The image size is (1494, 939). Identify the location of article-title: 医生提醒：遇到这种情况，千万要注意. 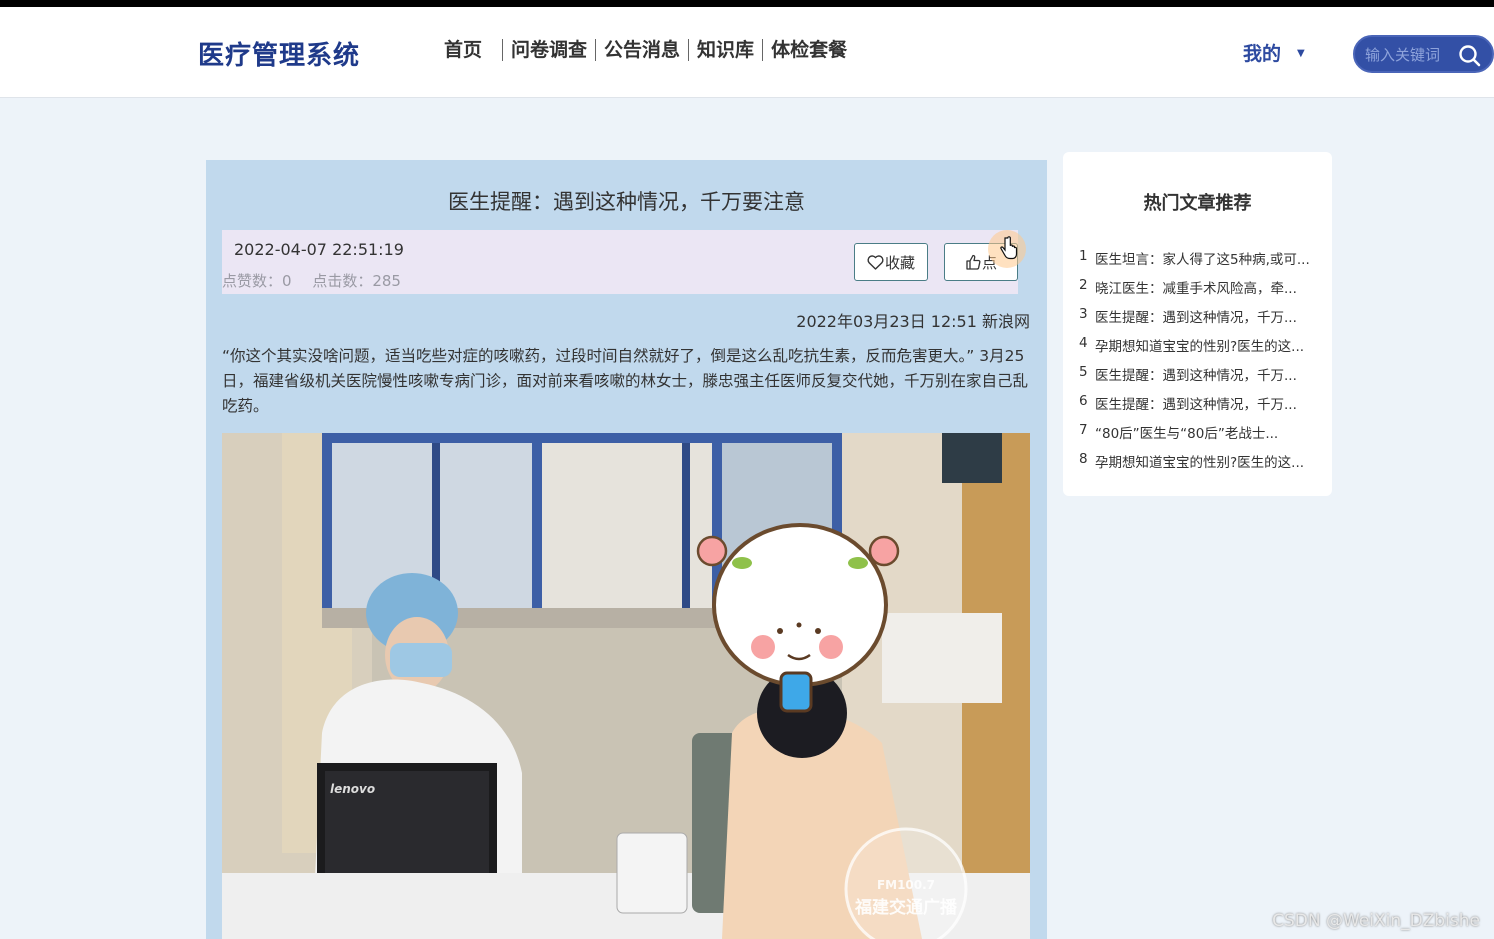
(626, 202).